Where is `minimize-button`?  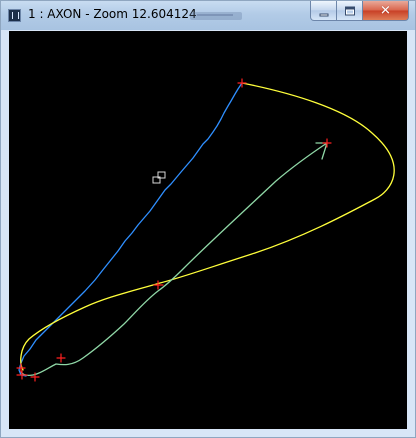 minimize-button is located at coordinates (323, 11).